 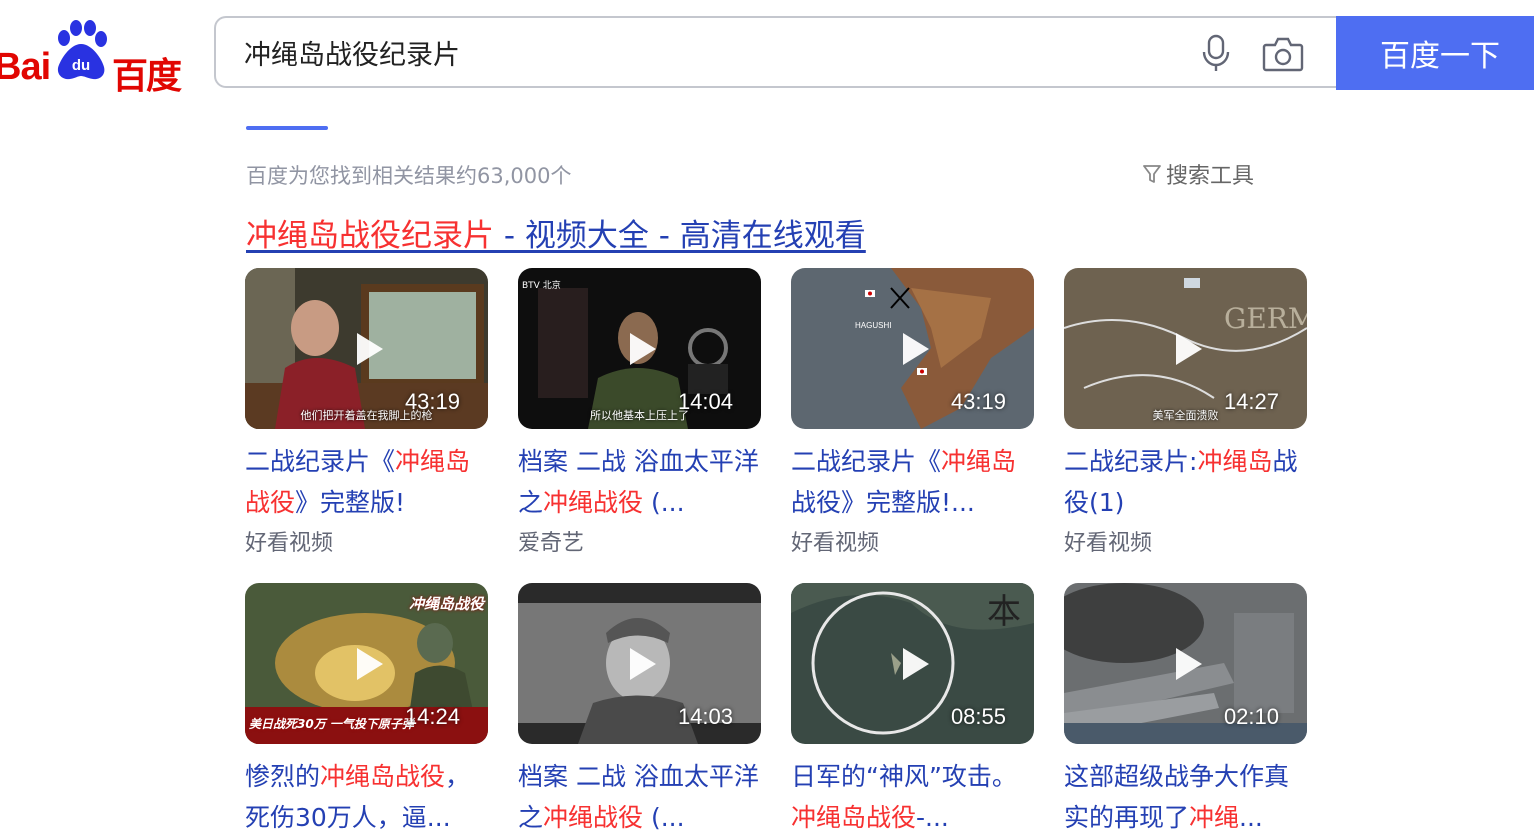 I want to click on video-thumbnail: 14:03, so click(x=639, y=663).